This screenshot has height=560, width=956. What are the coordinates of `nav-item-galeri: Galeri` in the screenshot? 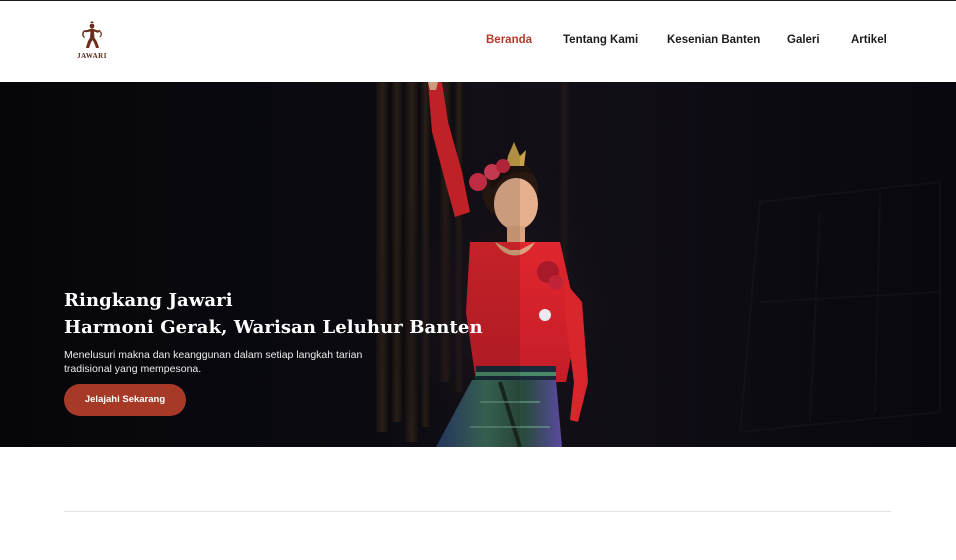 It's located at (803, 40).